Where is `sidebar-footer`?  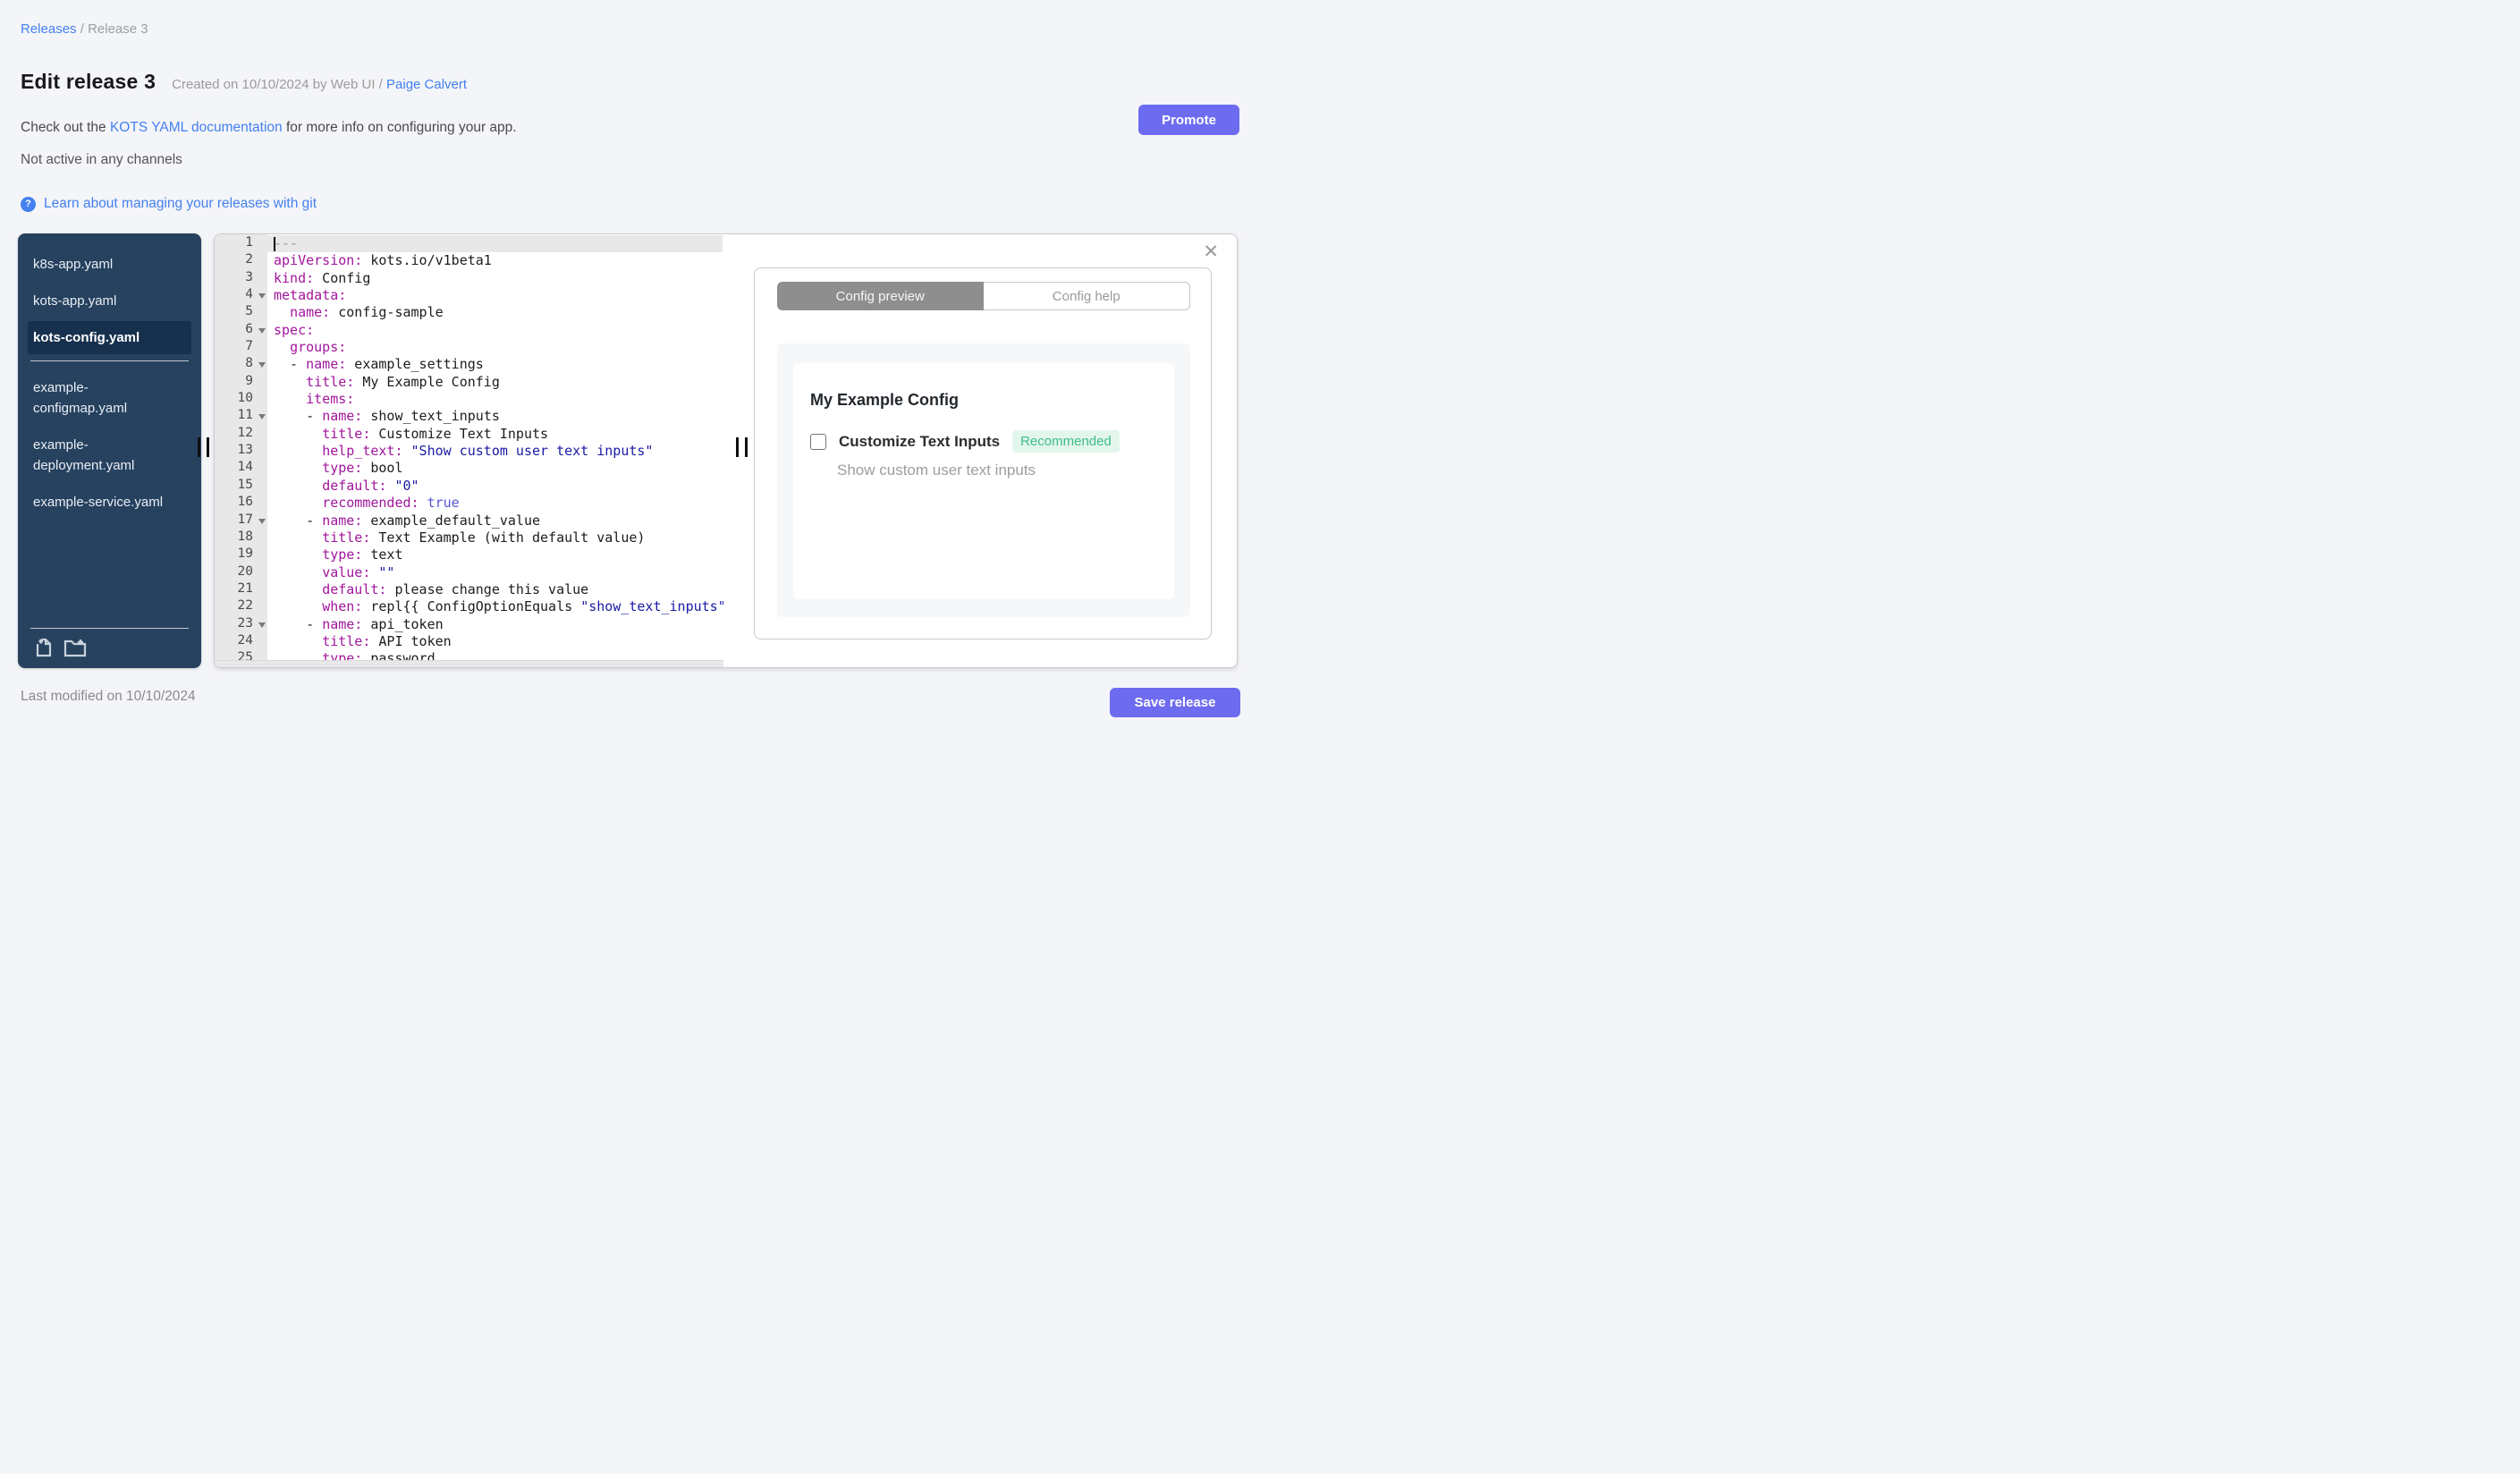 sidebar-footer is located at coordinates (110, 644).